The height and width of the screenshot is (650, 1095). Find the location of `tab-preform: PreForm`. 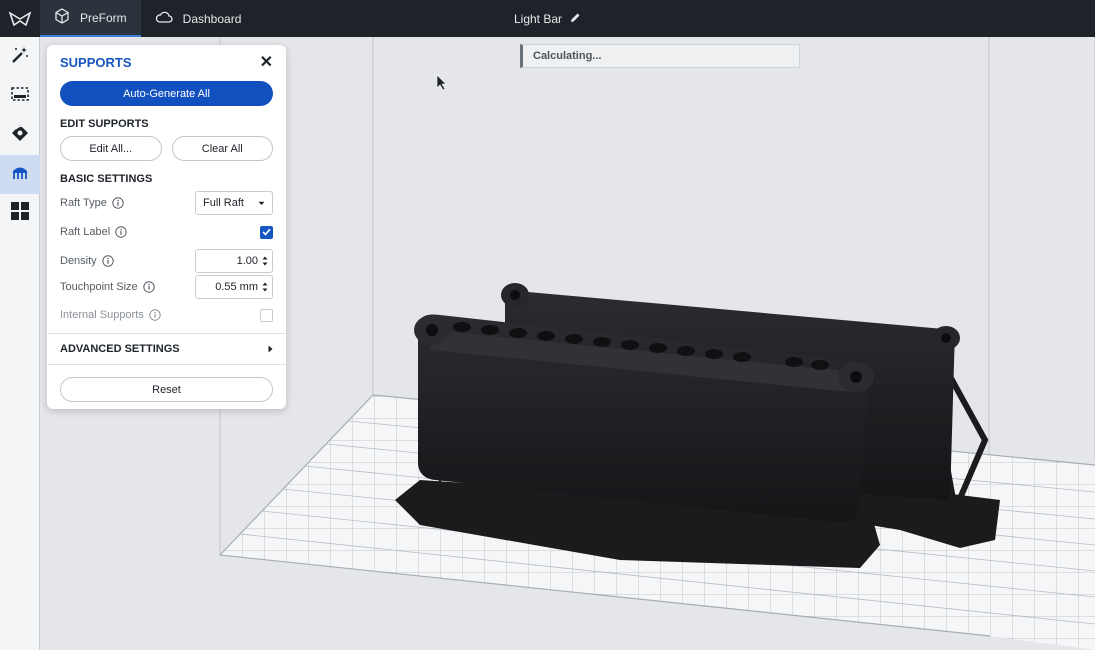

tab-preform: PreForm is located at coordinates (90, 18).